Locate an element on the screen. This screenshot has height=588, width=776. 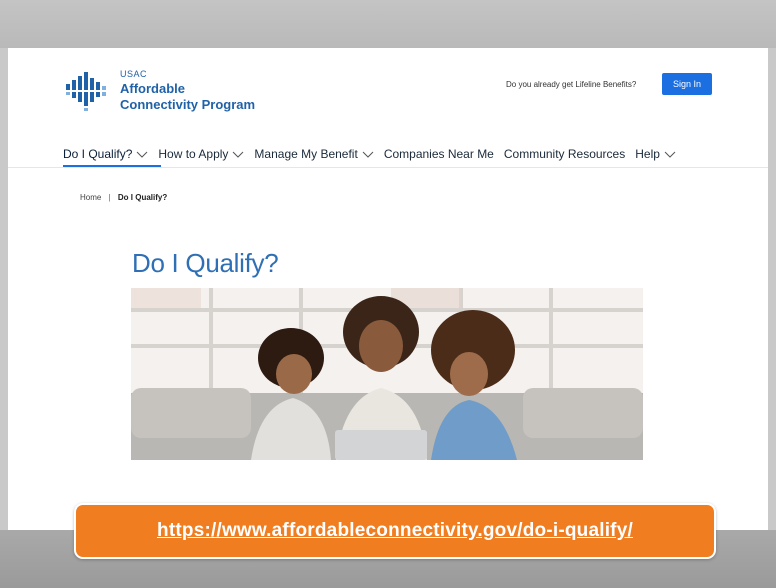
nav-item-label: Do I Qualify? is located at coordinates (98, 154).